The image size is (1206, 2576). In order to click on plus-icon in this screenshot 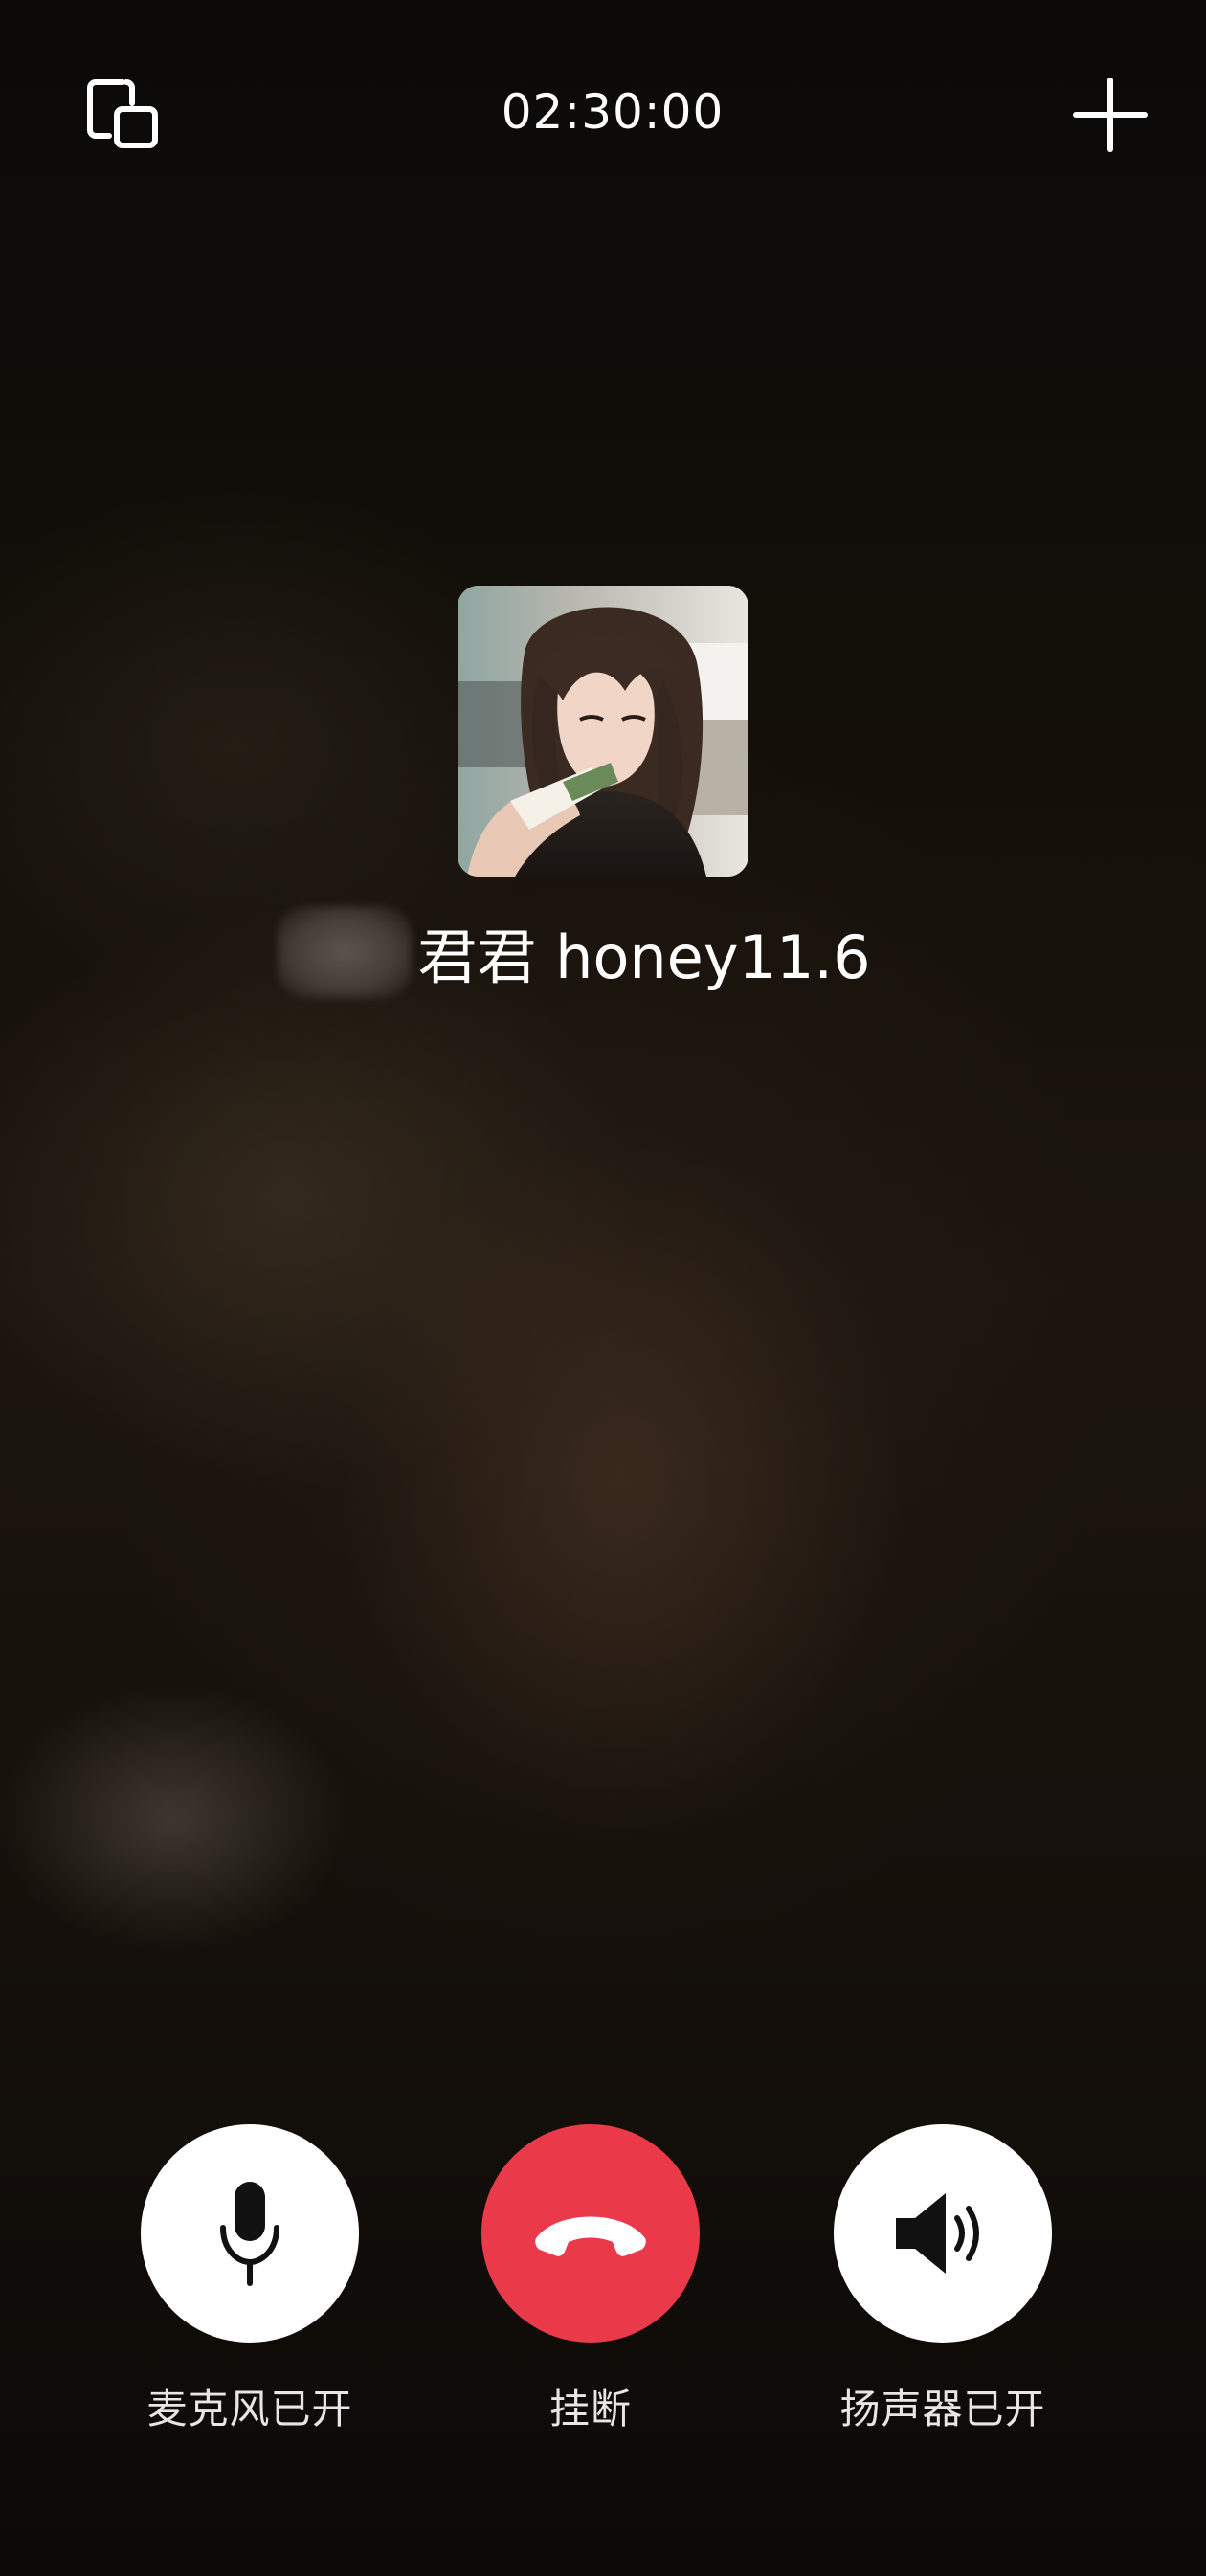, I will do `click(1110, 115)`.